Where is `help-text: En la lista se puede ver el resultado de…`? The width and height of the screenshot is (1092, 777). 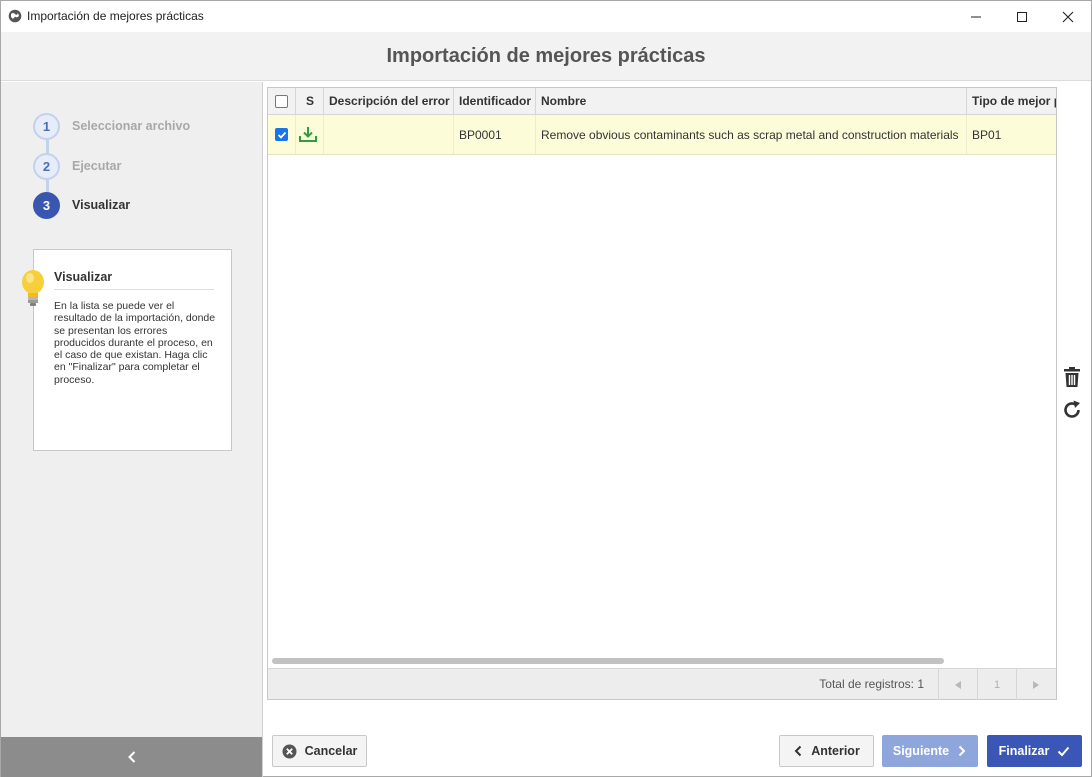
help-text: En la lista se puede ver el resultado de… is located at coordinates (135, 343).